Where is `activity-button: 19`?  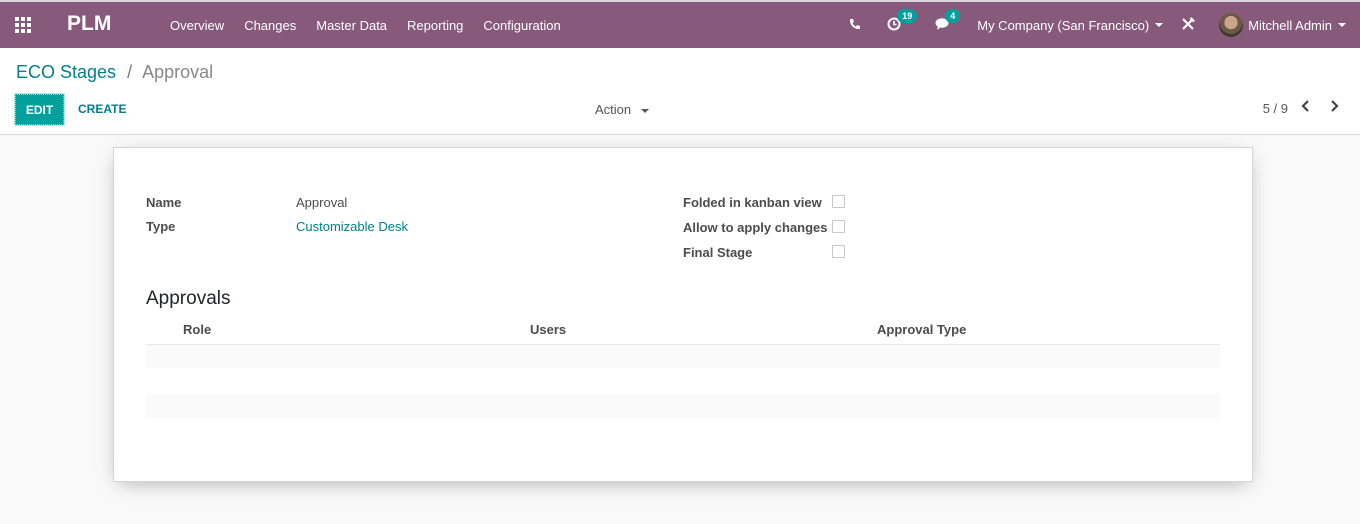
activity-button: 19 is located at coordinates (902, 21).